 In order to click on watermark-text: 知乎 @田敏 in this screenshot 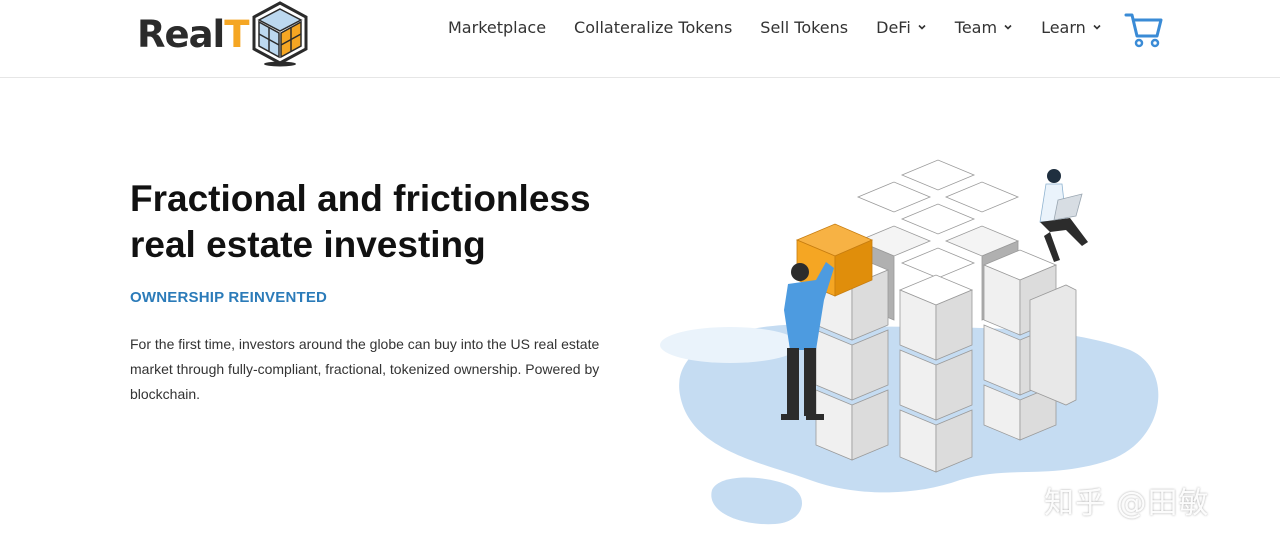, I will do `click(1127, 503)`.